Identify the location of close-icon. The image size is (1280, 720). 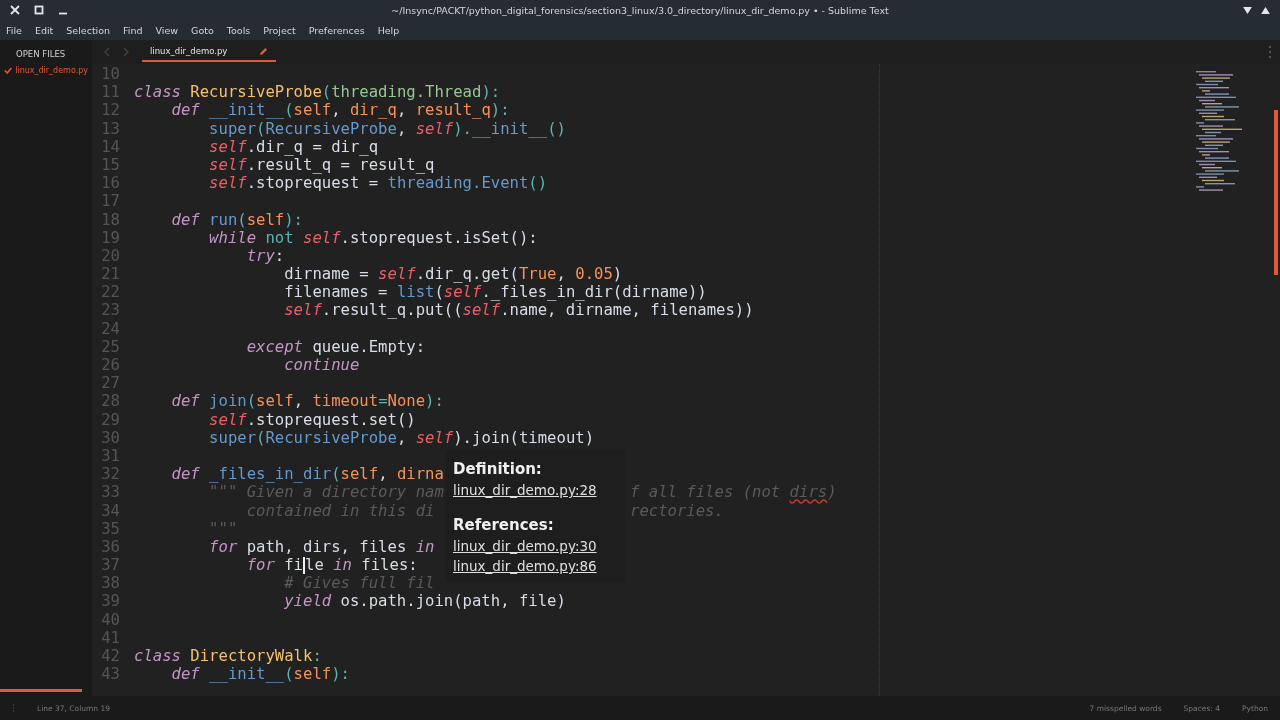
(15, 10).